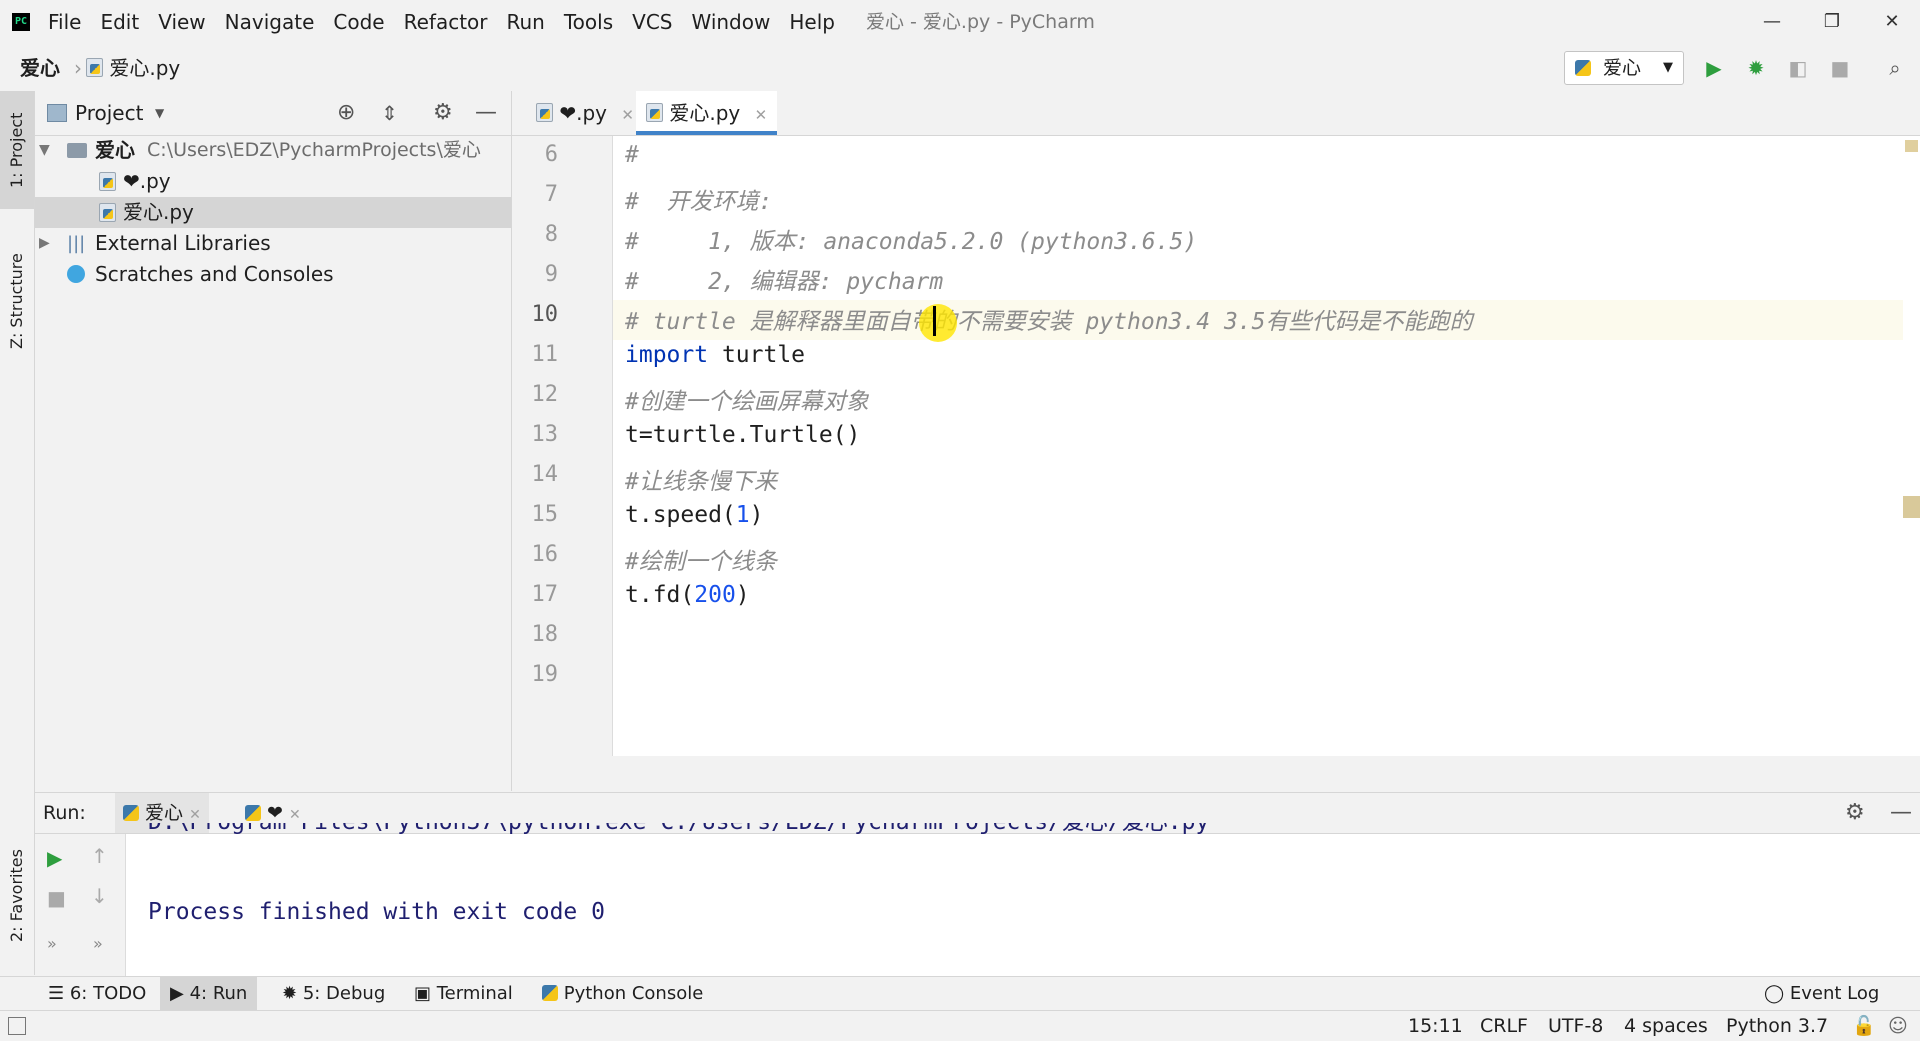  I want to click on tab-aixin-py: 爱心.py ✕, so click(707, 113).